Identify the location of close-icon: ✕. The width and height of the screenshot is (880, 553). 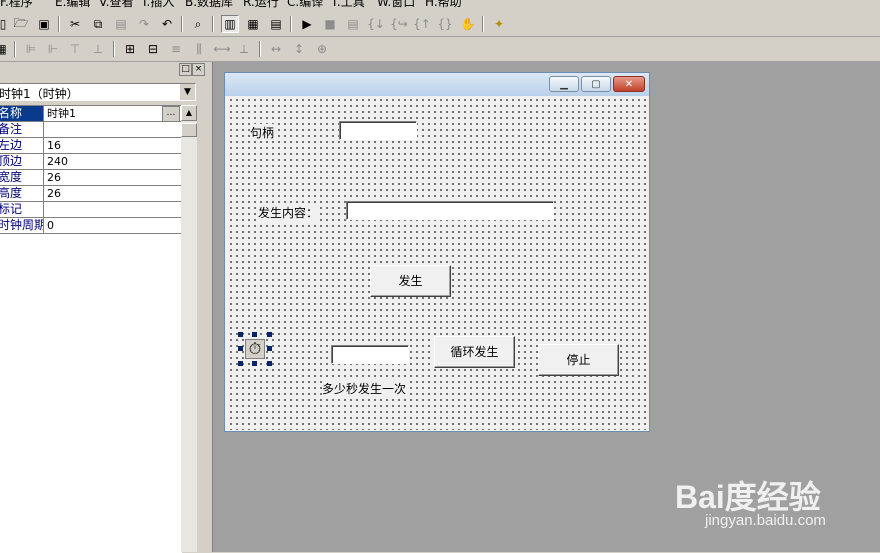
(629, 84).